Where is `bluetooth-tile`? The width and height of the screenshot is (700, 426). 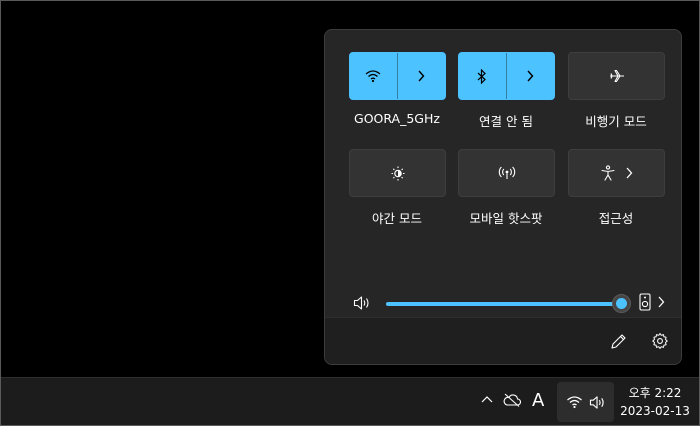 bluetooth-tile is located at coordinates (506, 76).